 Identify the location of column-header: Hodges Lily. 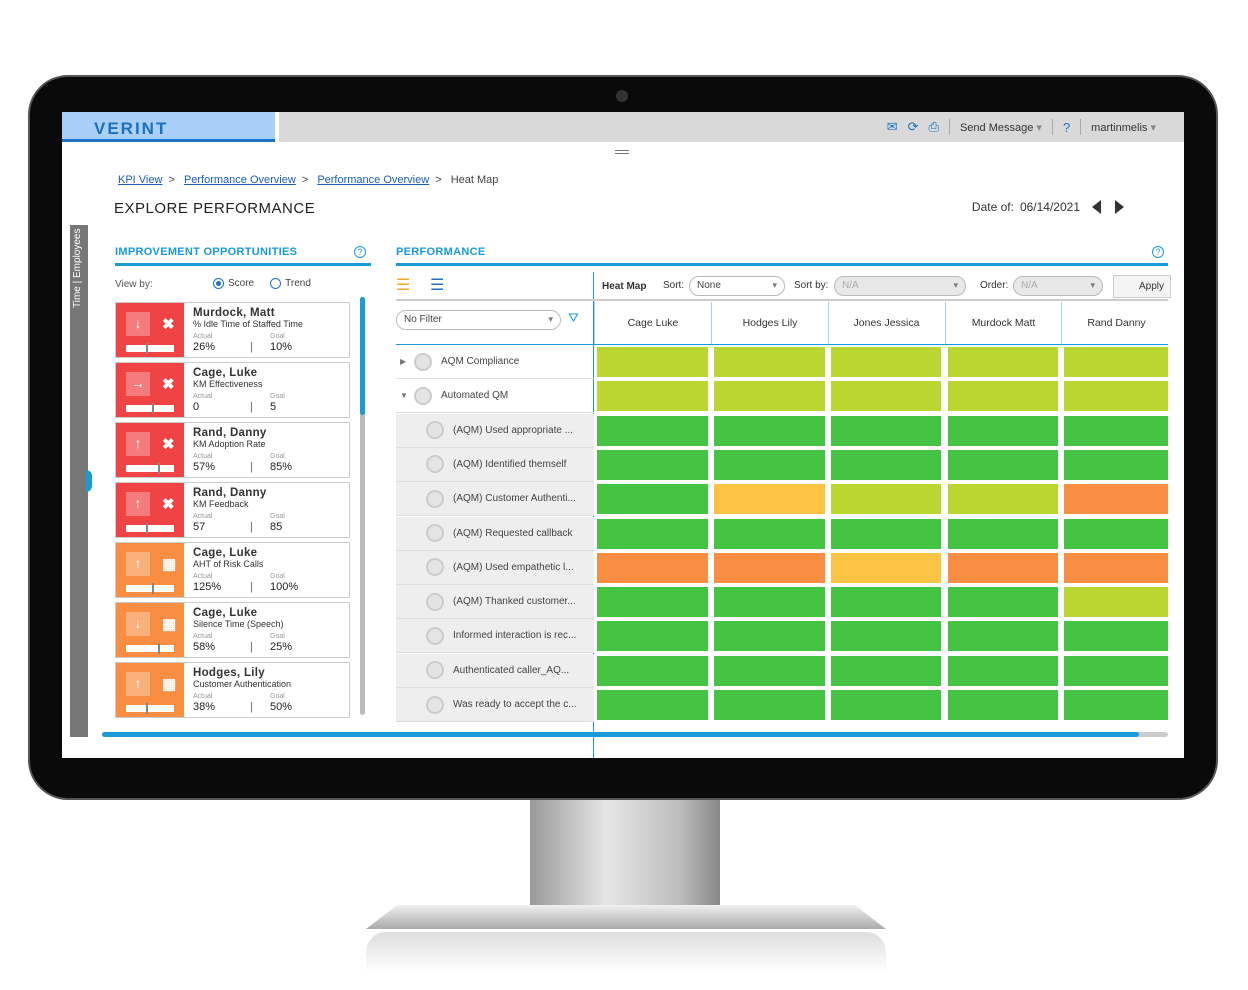
(769, 323).